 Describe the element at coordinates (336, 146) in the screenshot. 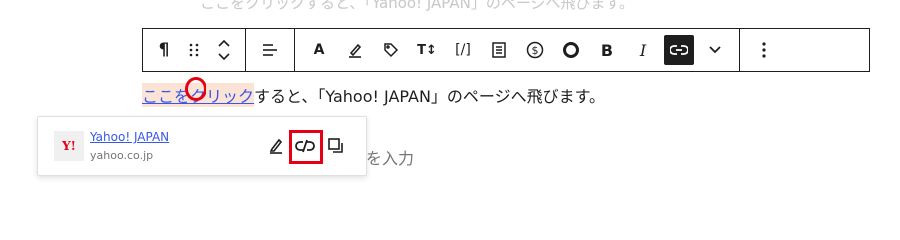

I see `copy-icon` at that location.